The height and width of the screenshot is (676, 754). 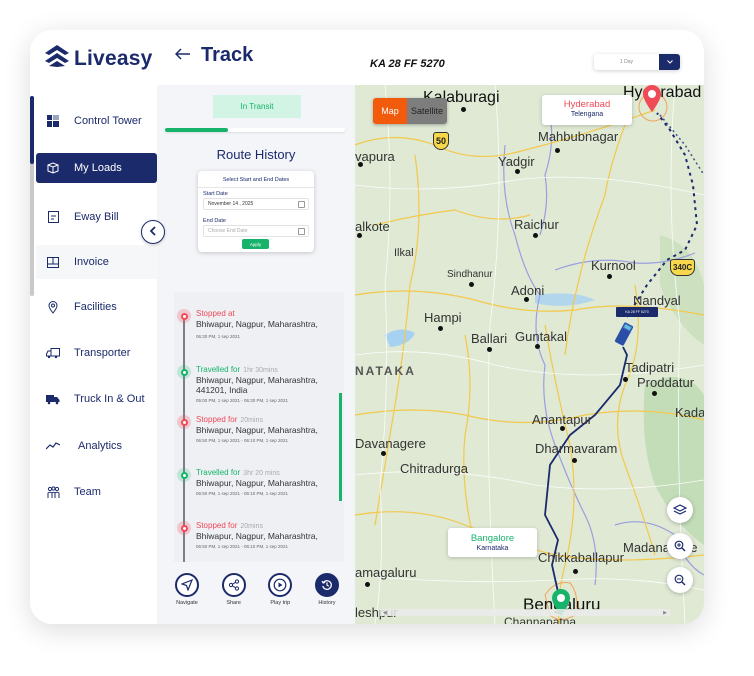 What do you see at coordinates (187, 589) in the screenshot?
I see `navigate-button: Navigate` at bounding box center [187, 589].